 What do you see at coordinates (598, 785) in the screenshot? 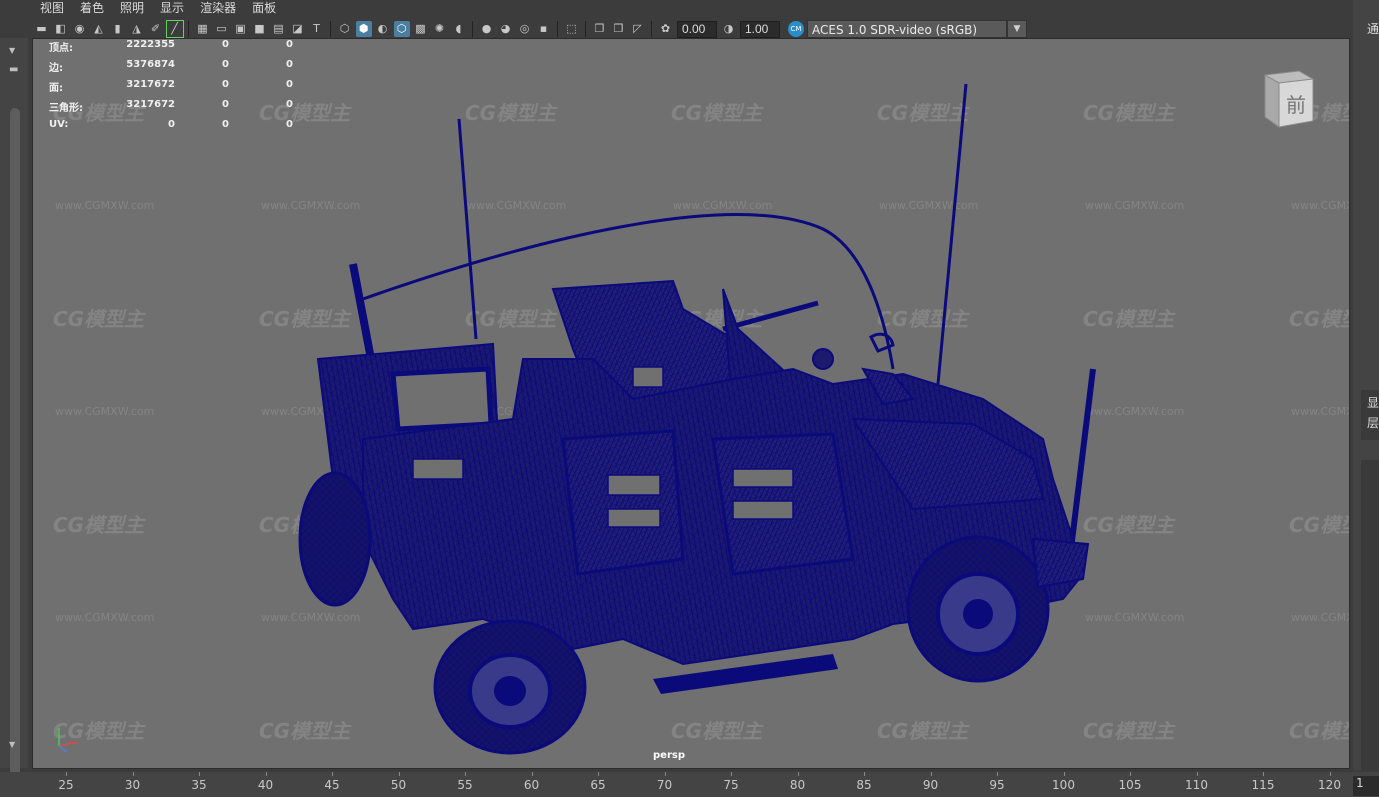
I see `timeline-tick-label: 65` at bounding box center [598, 785].